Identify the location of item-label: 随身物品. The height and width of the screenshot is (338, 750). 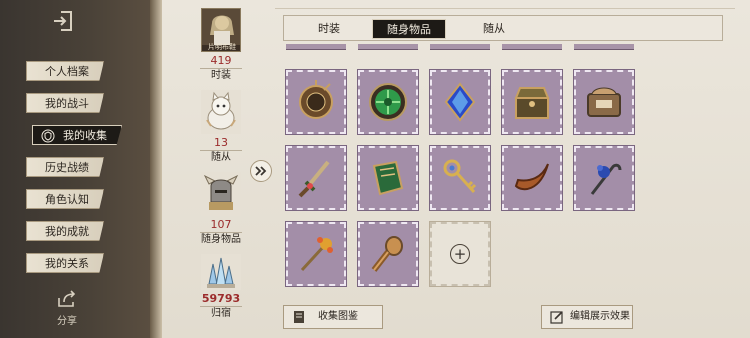
(221, 238).